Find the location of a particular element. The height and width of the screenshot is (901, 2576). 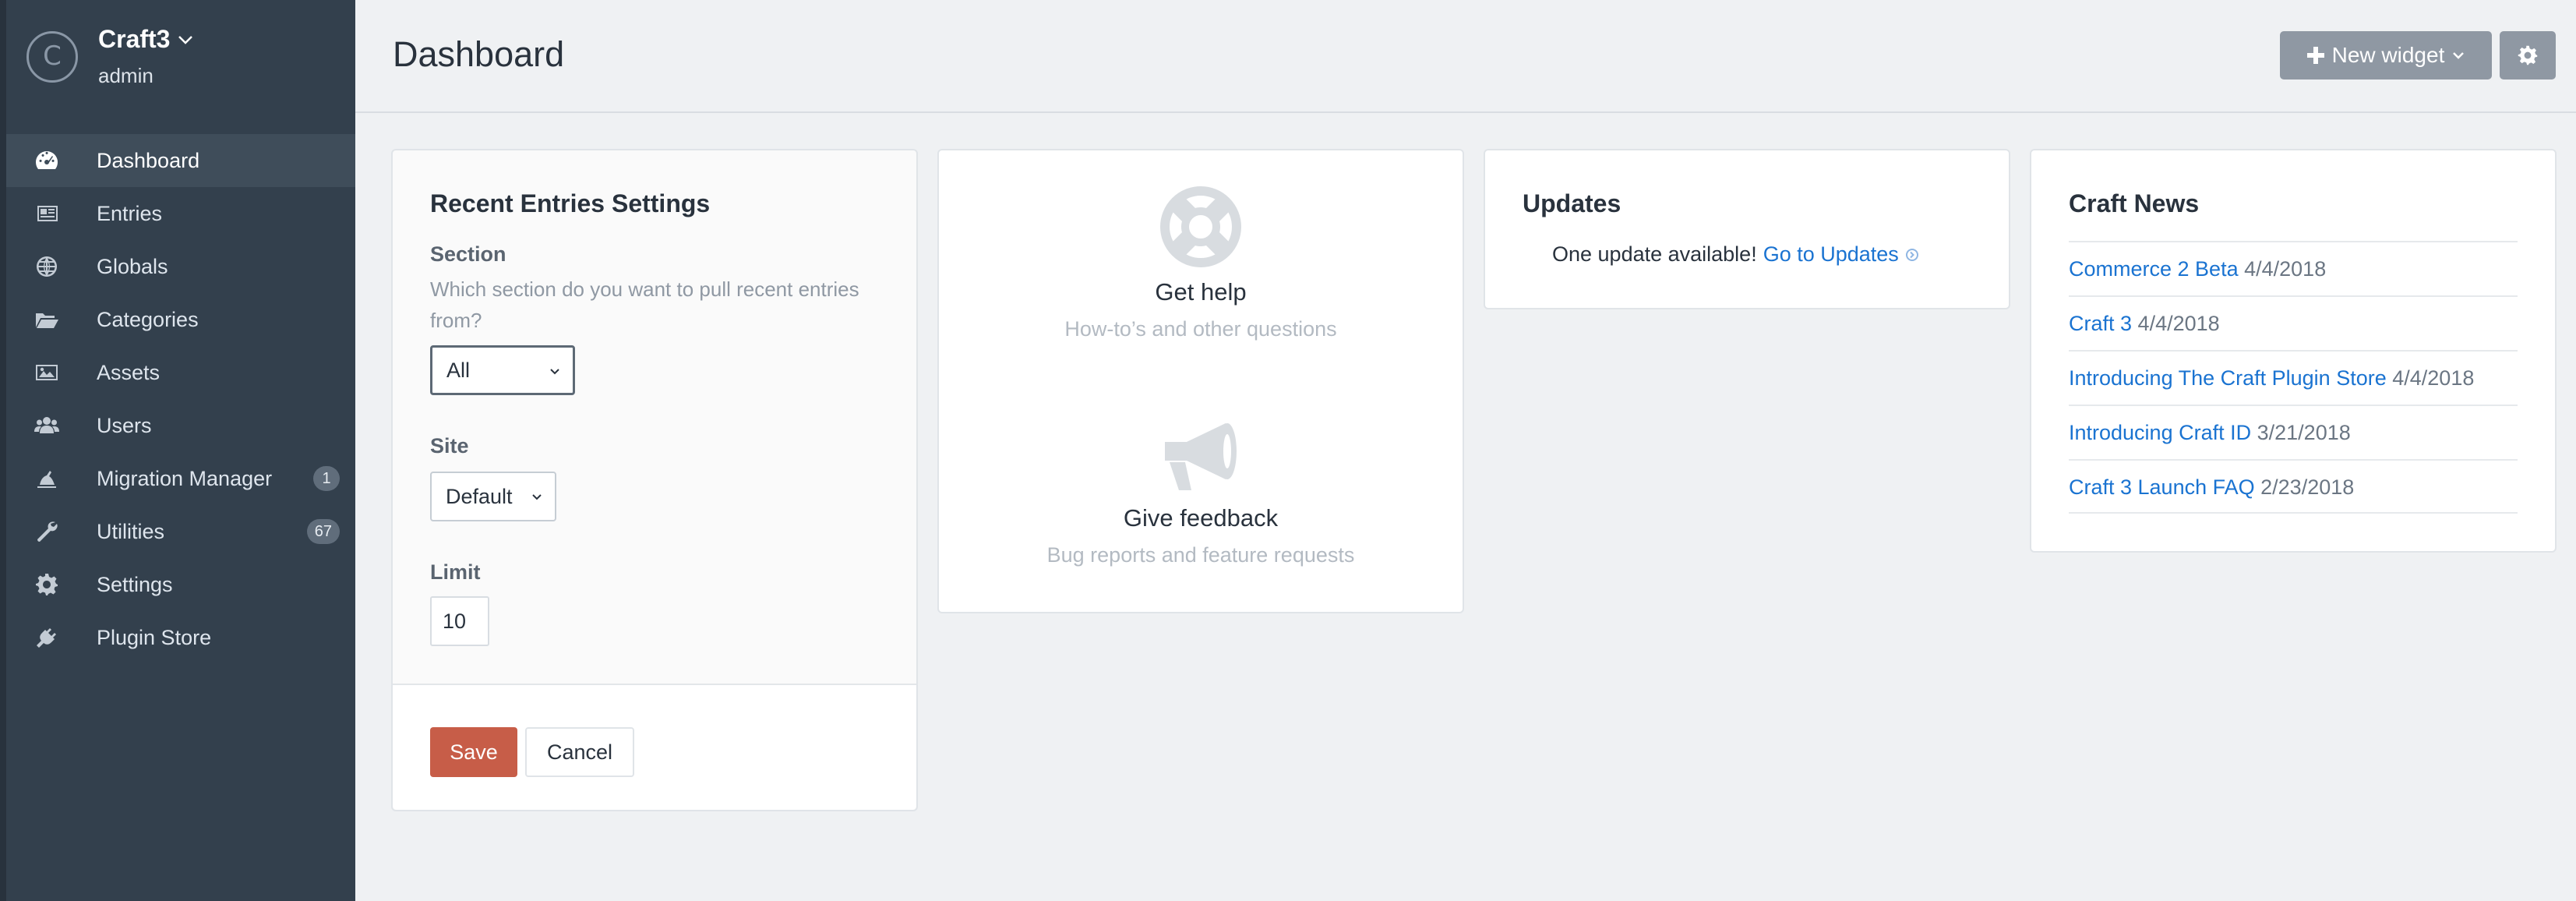

site-select: Default is located at coordinates (493, 496).